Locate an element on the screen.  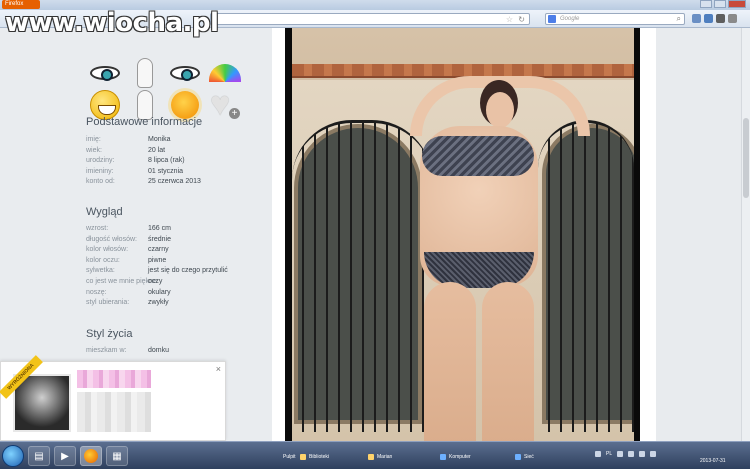
reload-icon: ↻ is located at coordinates (521, 19).